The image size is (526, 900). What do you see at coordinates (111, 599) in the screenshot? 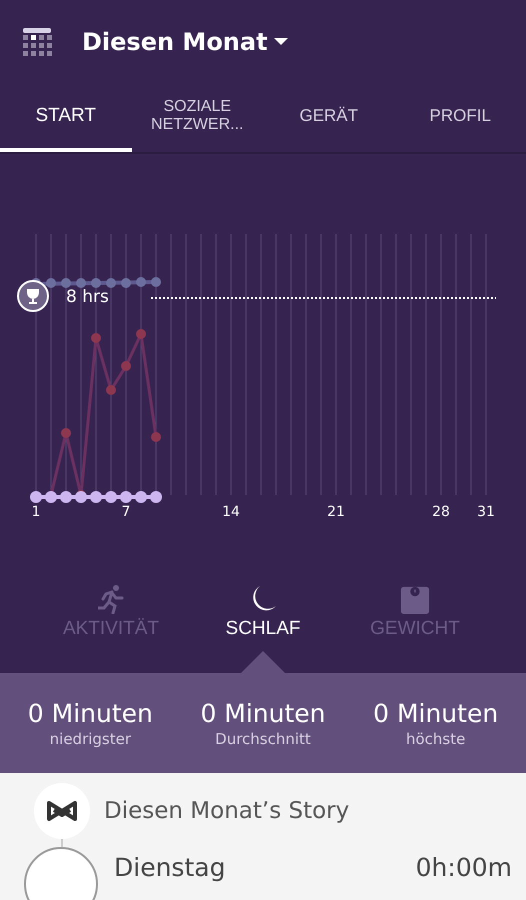
I see `running-icon` at bounding box center [111, 599].